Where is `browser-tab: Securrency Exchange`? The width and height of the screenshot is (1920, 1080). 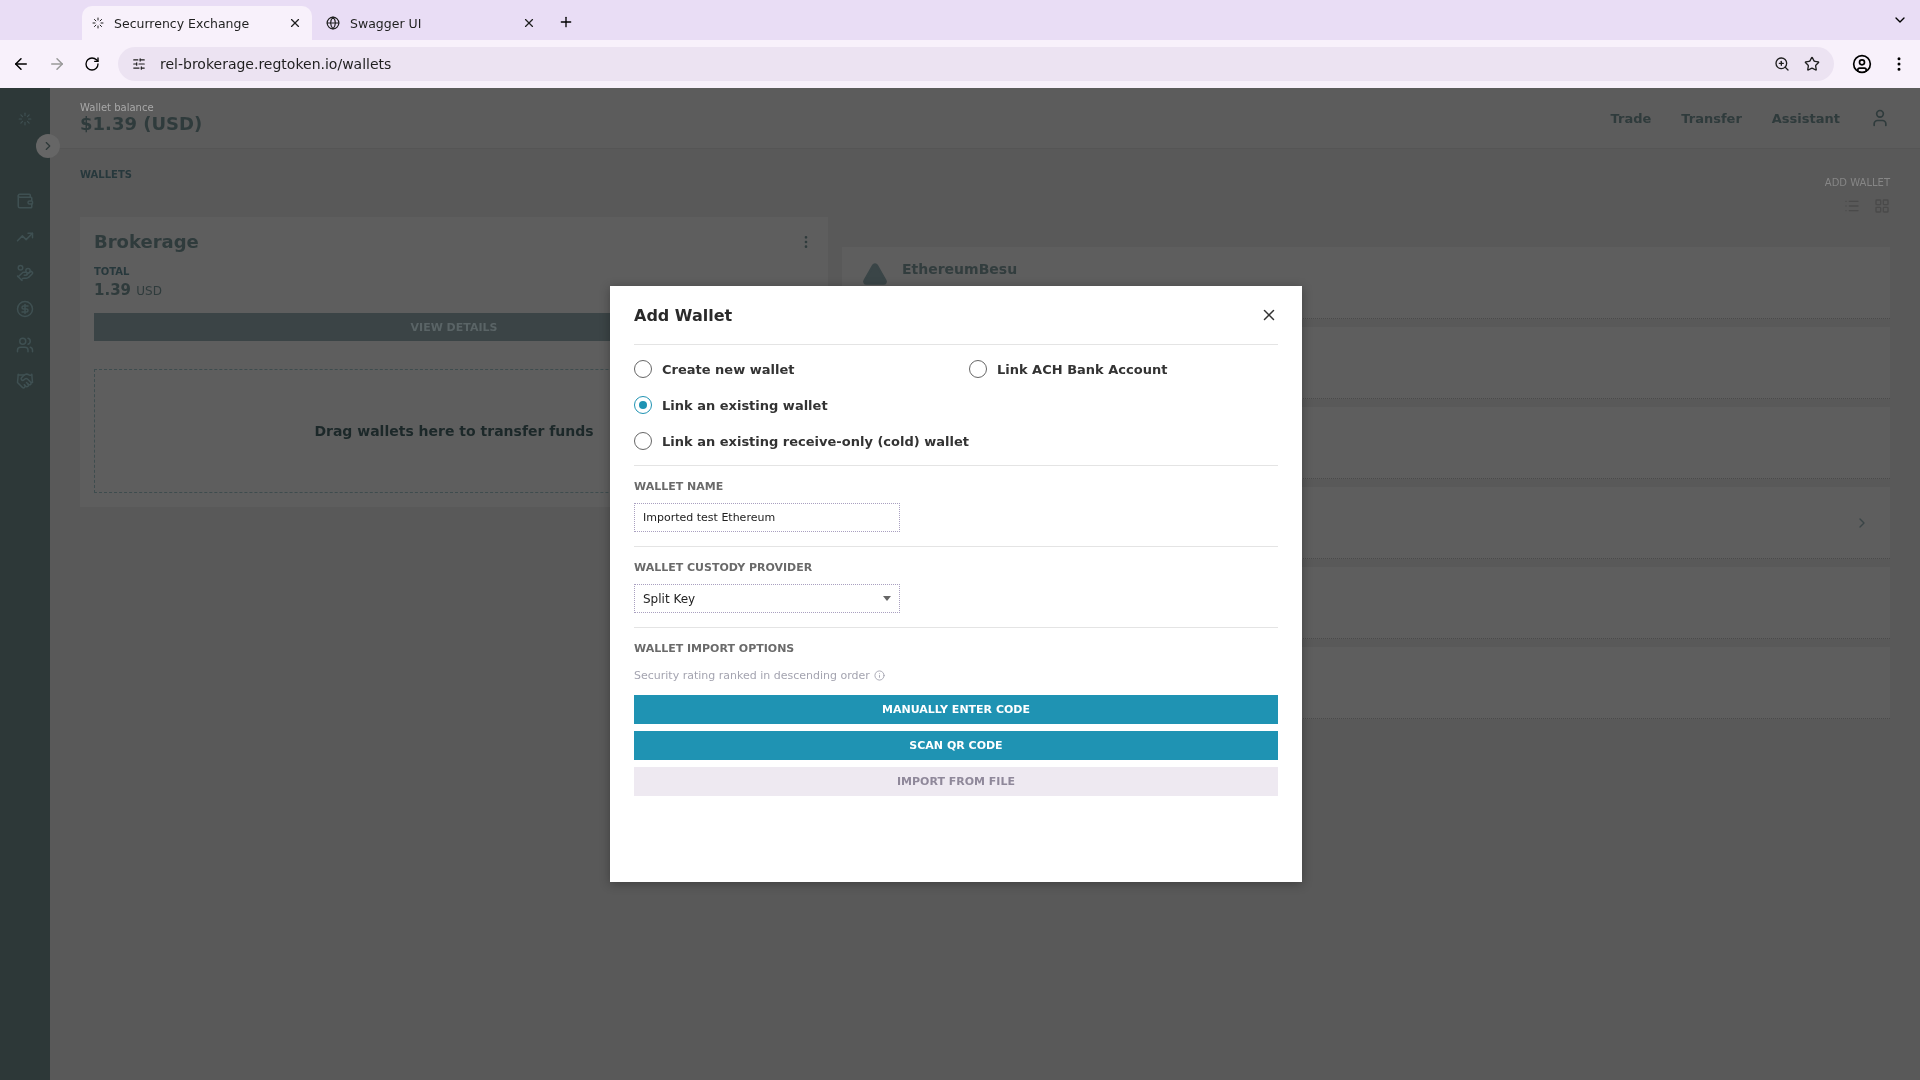
browser-tab: Securrency Exchange is located at coordinates (197, 23).